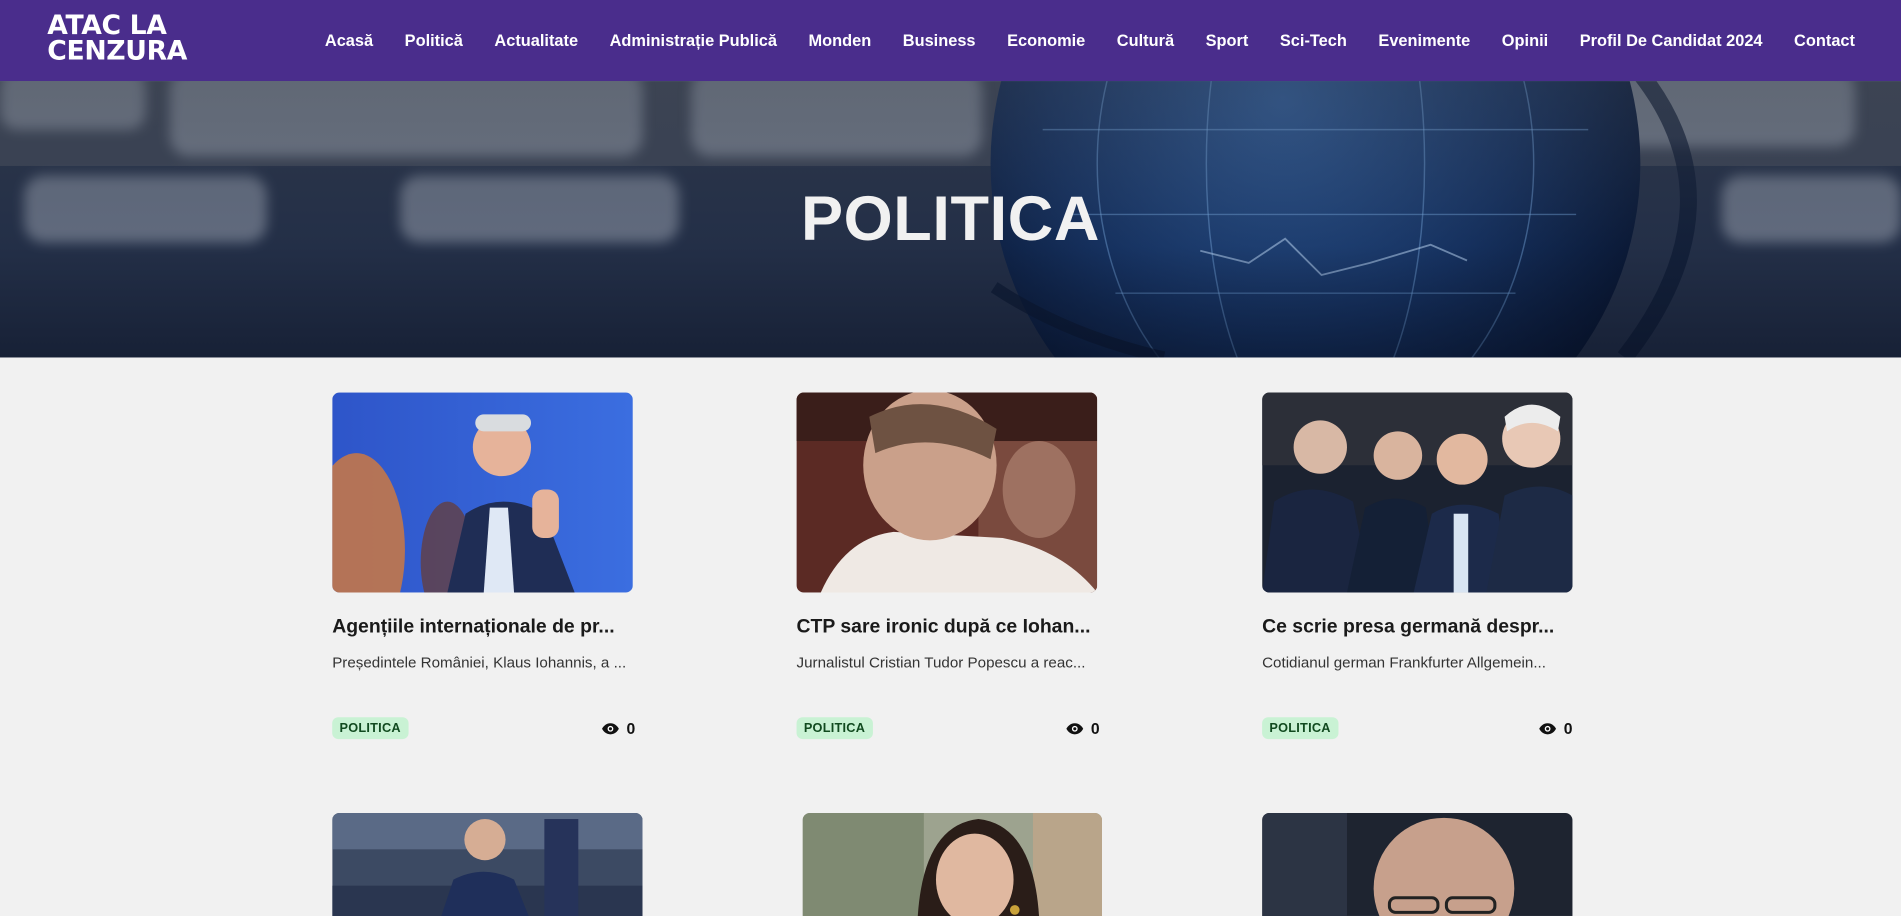 Image resolution: width=1901 pixels, height=916 pixels. What do you see at coordinates (1824, 41) in the screenshot?
I see `nav-item-contact: Contact` at bounding box center [1824, 41].